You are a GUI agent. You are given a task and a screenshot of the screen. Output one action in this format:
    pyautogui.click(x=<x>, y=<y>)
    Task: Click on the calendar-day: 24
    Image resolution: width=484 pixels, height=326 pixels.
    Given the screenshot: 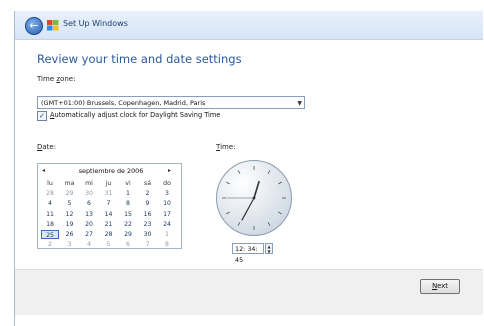 What is the action you would take?
    pyautogui.click(x=167, y=224)
    